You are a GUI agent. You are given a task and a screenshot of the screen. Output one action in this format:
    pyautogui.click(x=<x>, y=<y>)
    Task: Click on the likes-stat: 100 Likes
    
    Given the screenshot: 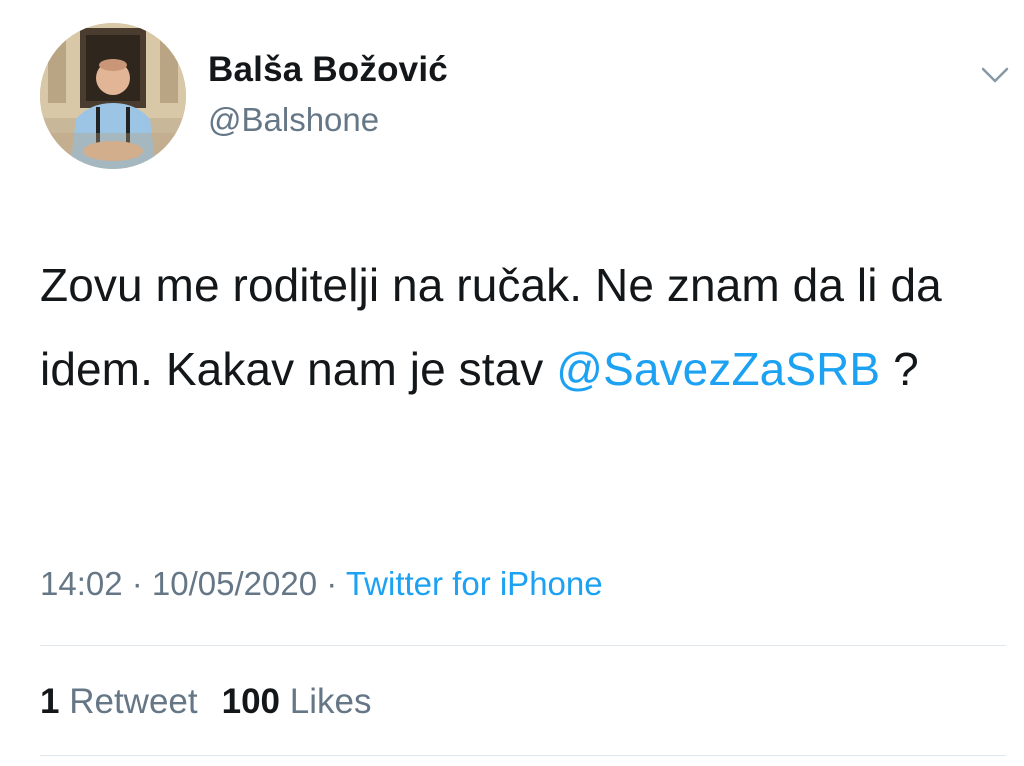 What is the action you would take?
    pyautogui.click(x=297, y=701)
    